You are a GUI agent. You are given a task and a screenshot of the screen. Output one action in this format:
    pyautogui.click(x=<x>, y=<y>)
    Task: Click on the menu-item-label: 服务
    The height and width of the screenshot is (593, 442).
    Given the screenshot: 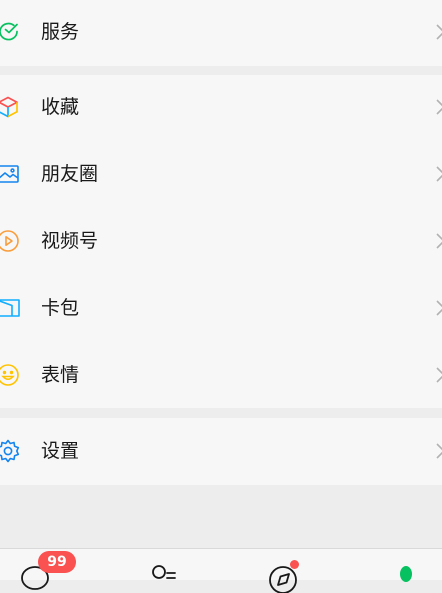 What is the action you would take?
    pyautogui.click(x=60, y=32)
    